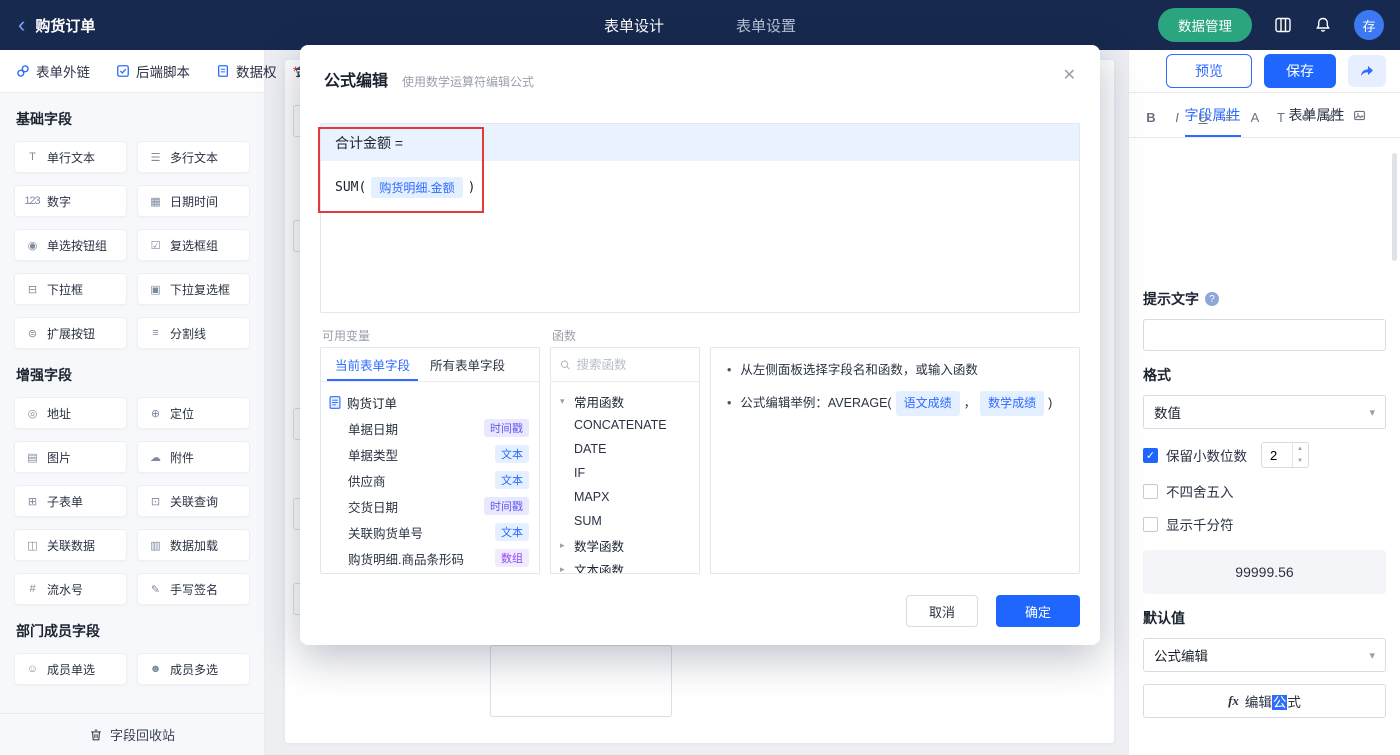  What do you see at coordinates (1264, 655) in the screenshot?
I see `default-value-select: 公式编辑 ▾` at bounding box center [1264, 655].